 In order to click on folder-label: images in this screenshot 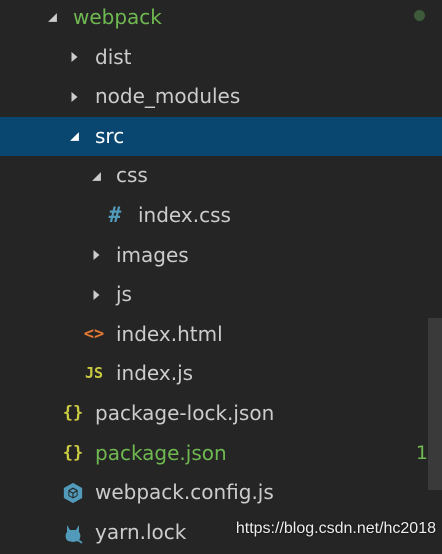, I will do `click(152, 254)`.